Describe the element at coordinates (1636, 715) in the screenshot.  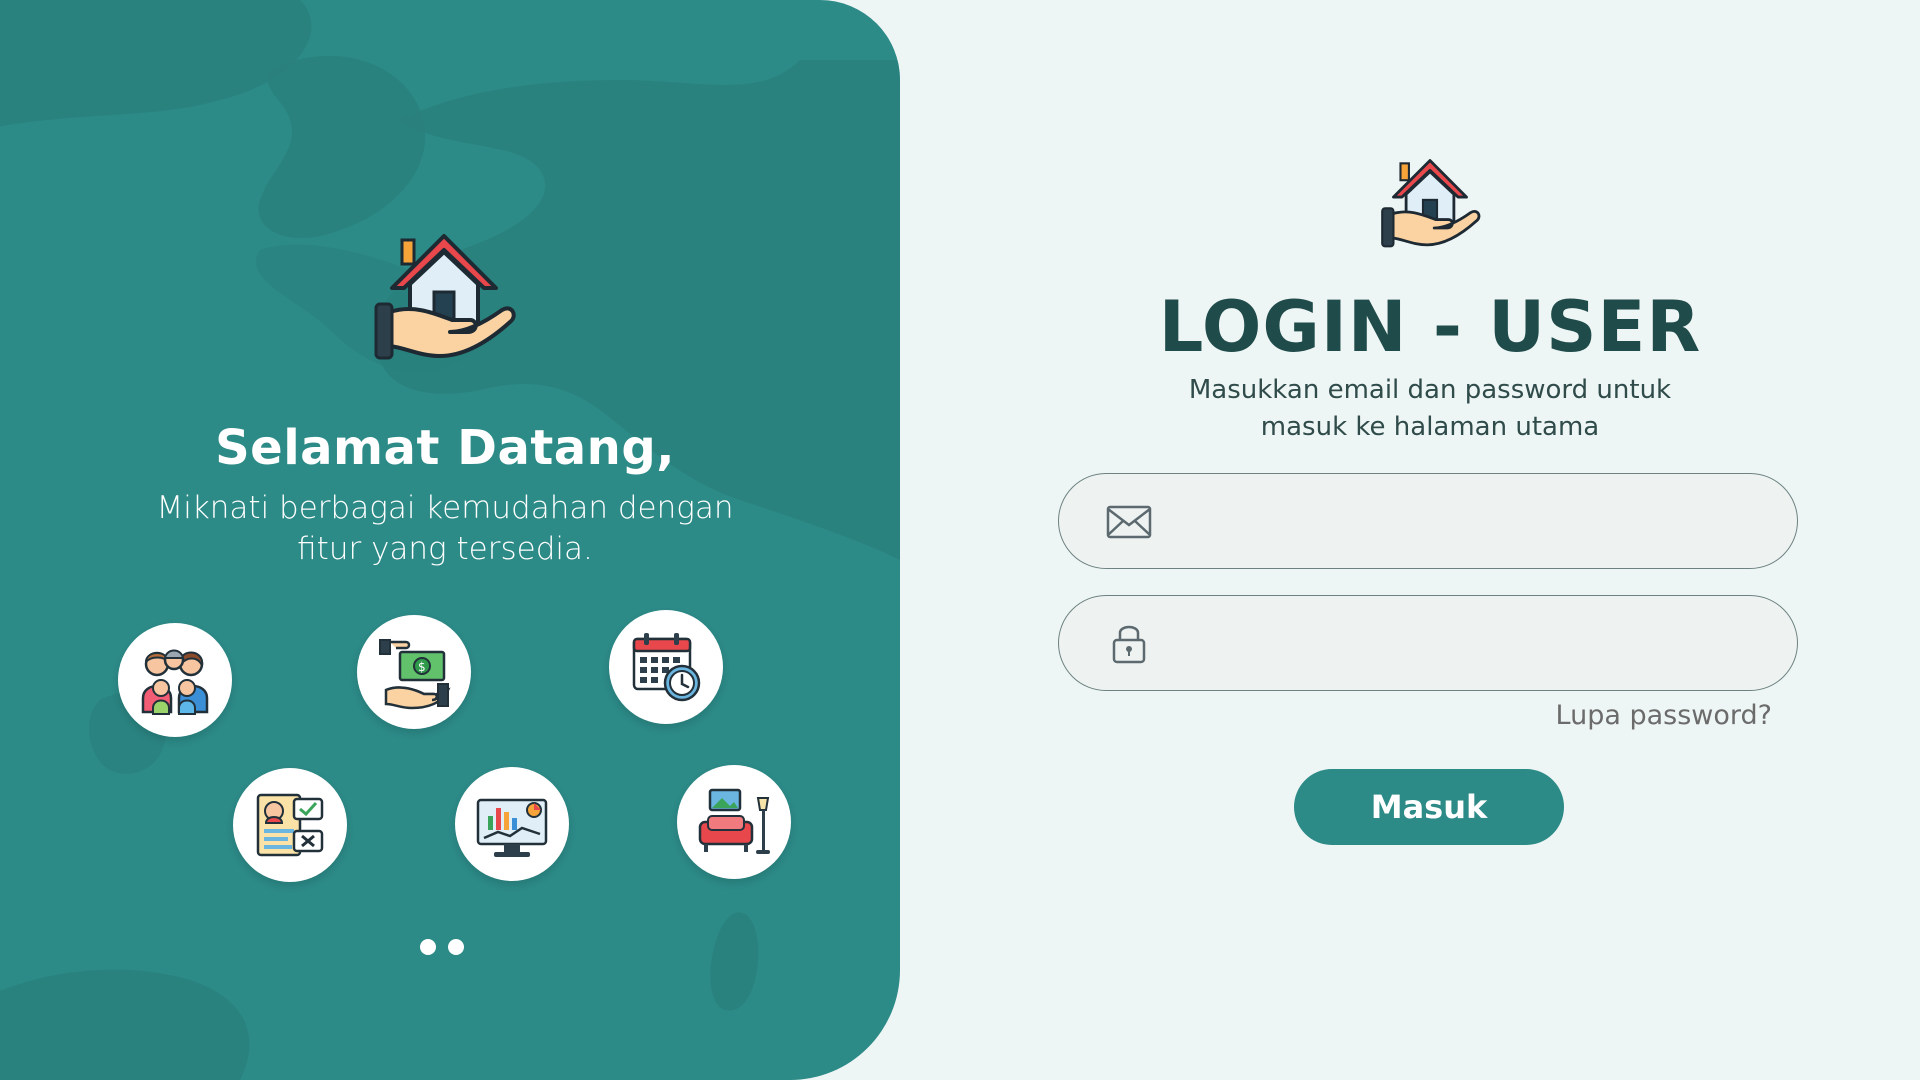
I see `forgot-password-link: Lupa password?` at that location.